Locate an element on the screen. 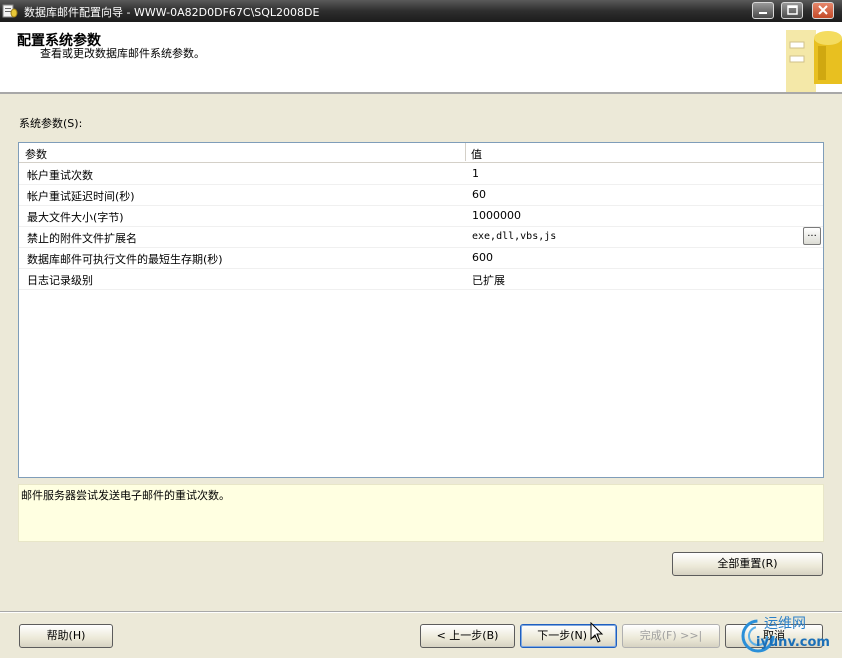 This screenshot has height=658, width=842. page-subtitle: 查看或更改数据库邮件系统参数。 is located at coordinates (122, 53).